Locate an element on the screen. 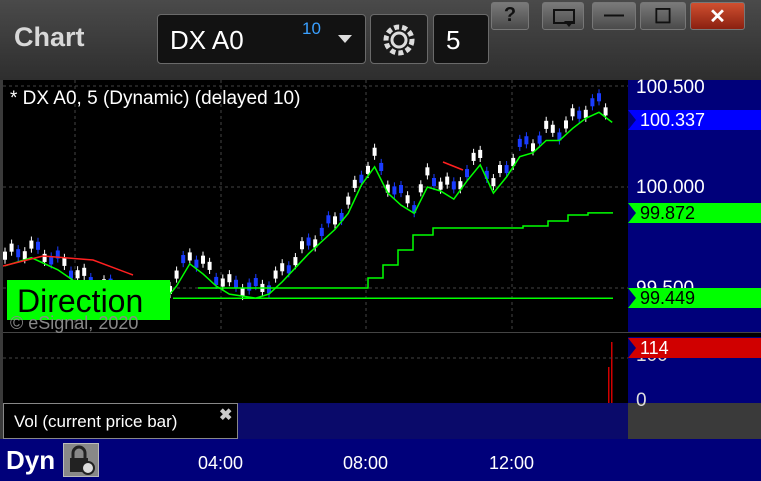 This screenshot has height=481, width=761. volume-pane is located at coordinates (315, 370).